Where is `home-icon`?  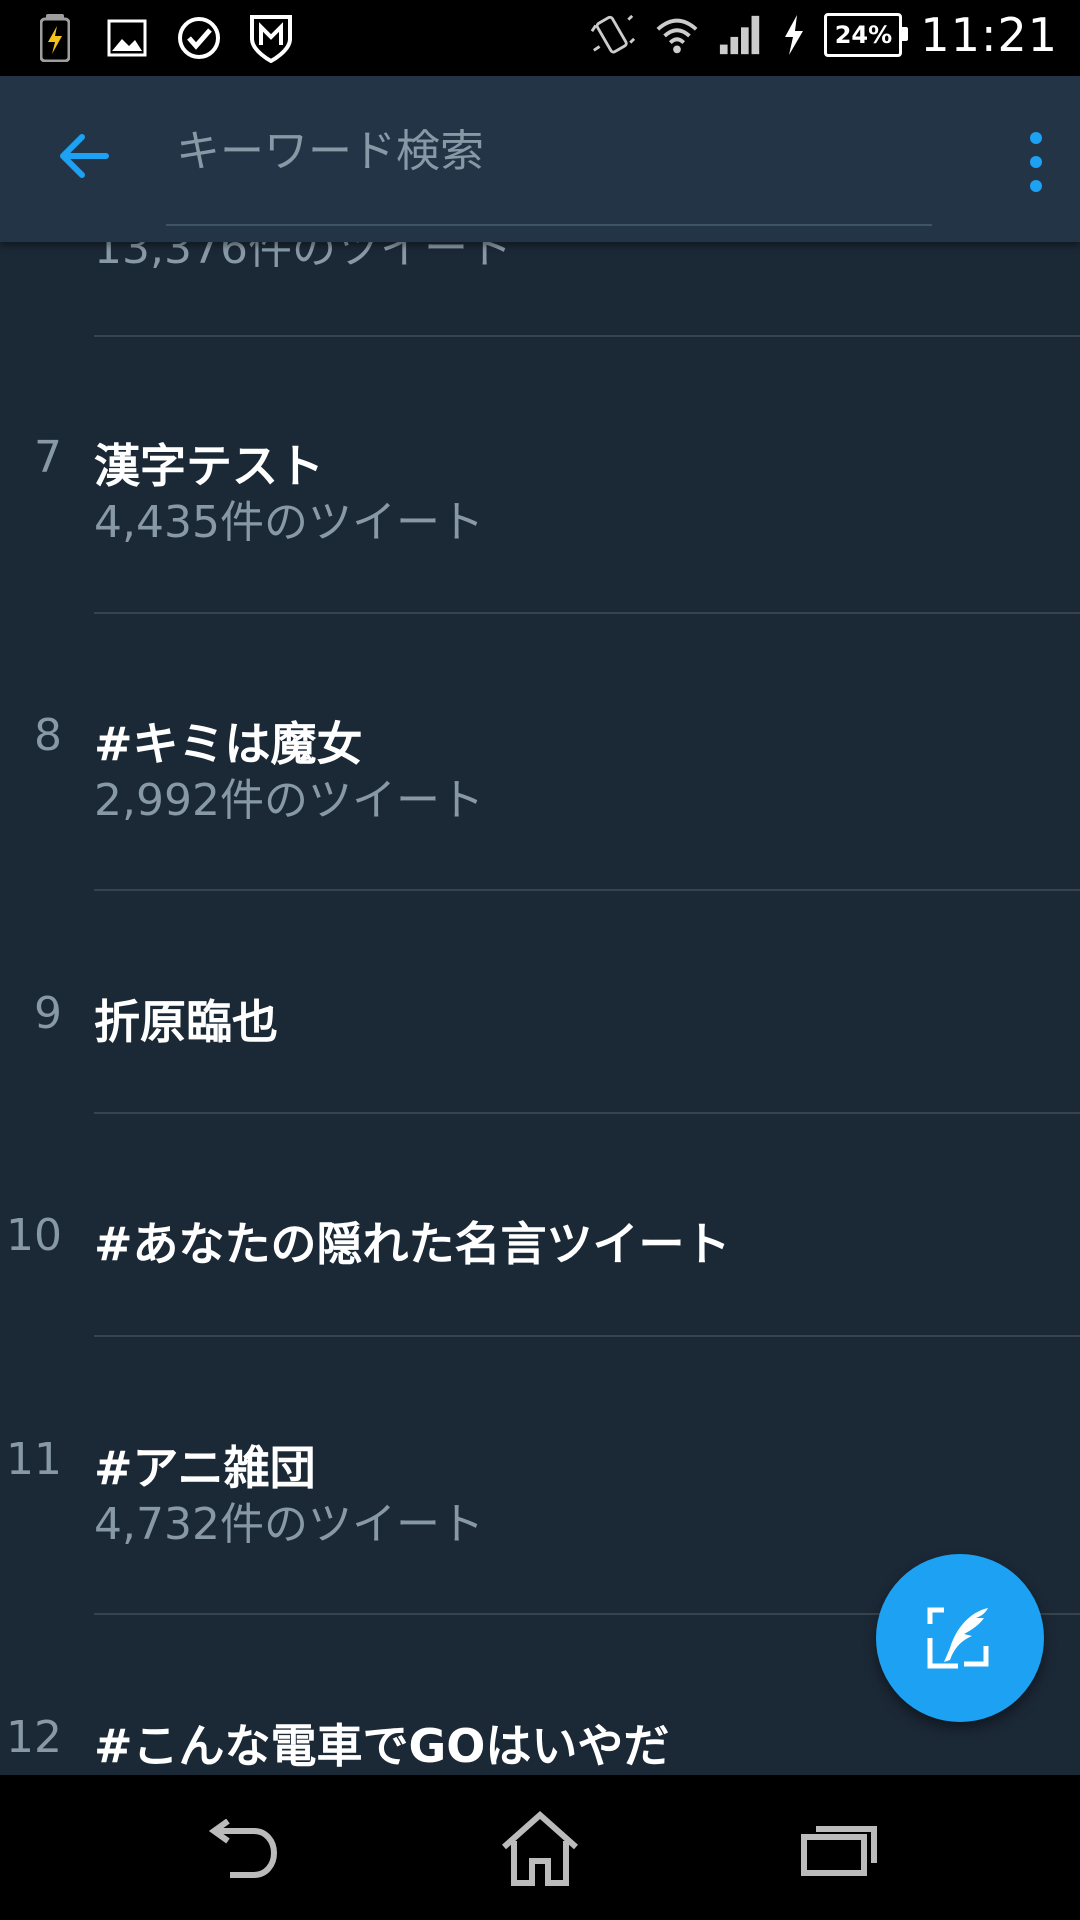 home-icon is located at coordinates (540, 1848).